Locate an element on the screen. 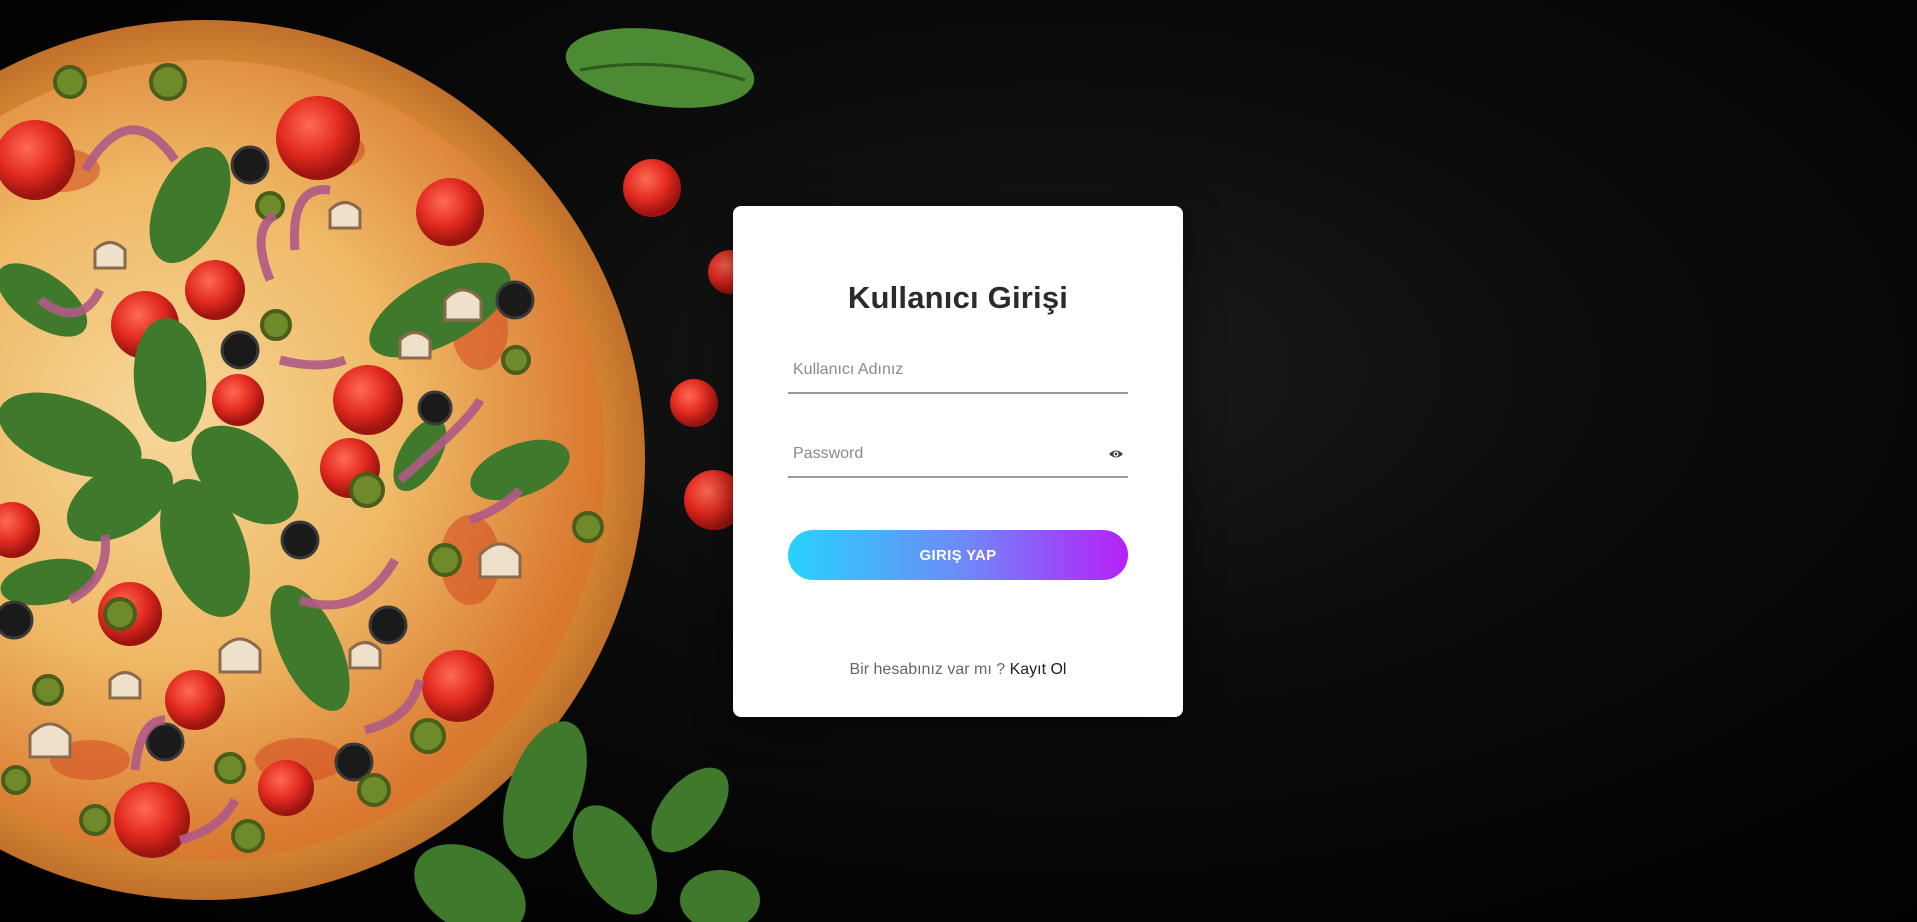 The width and height of the screenshot is (1917, 922). eye-icon is located at coordinates (1116, 454).